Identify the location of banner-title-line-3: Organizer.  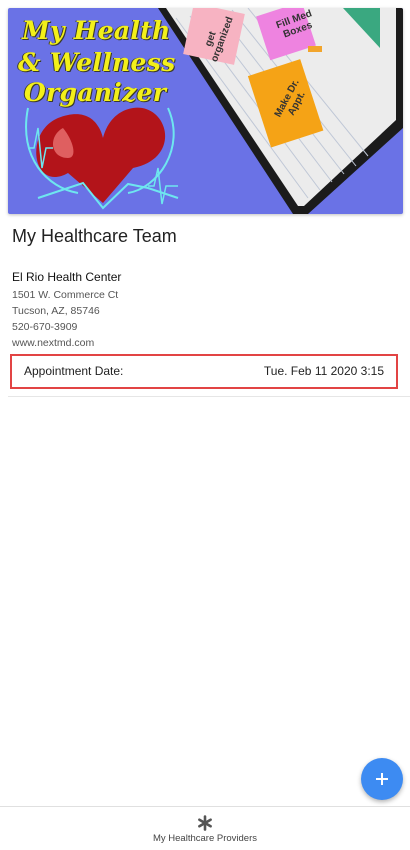
(95, 92).